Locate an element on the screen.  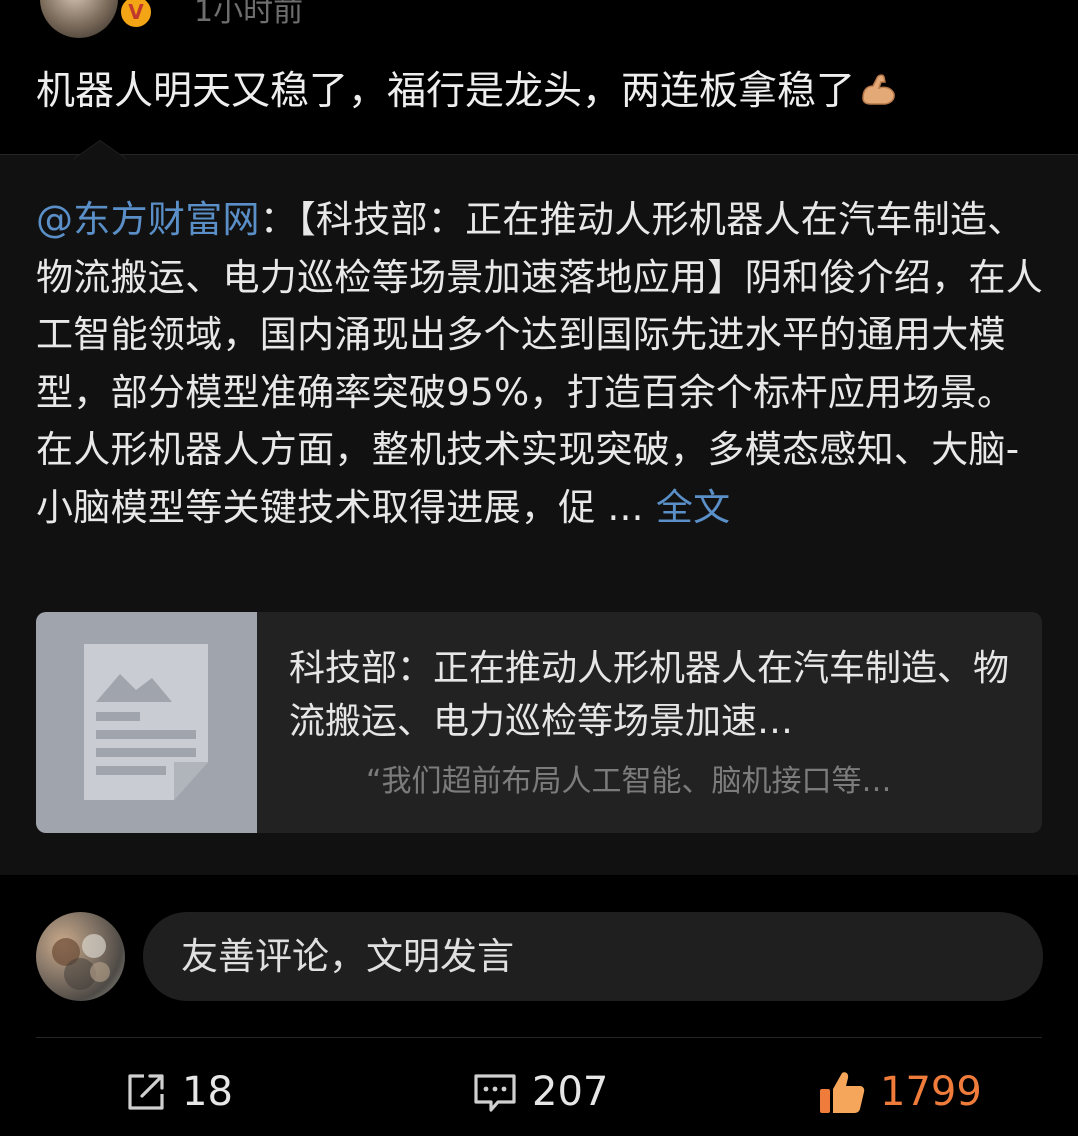
post-text: 机器人明天又稳了，福行是龙头，两连板拿稳了 is located at coordinates (446, 91).